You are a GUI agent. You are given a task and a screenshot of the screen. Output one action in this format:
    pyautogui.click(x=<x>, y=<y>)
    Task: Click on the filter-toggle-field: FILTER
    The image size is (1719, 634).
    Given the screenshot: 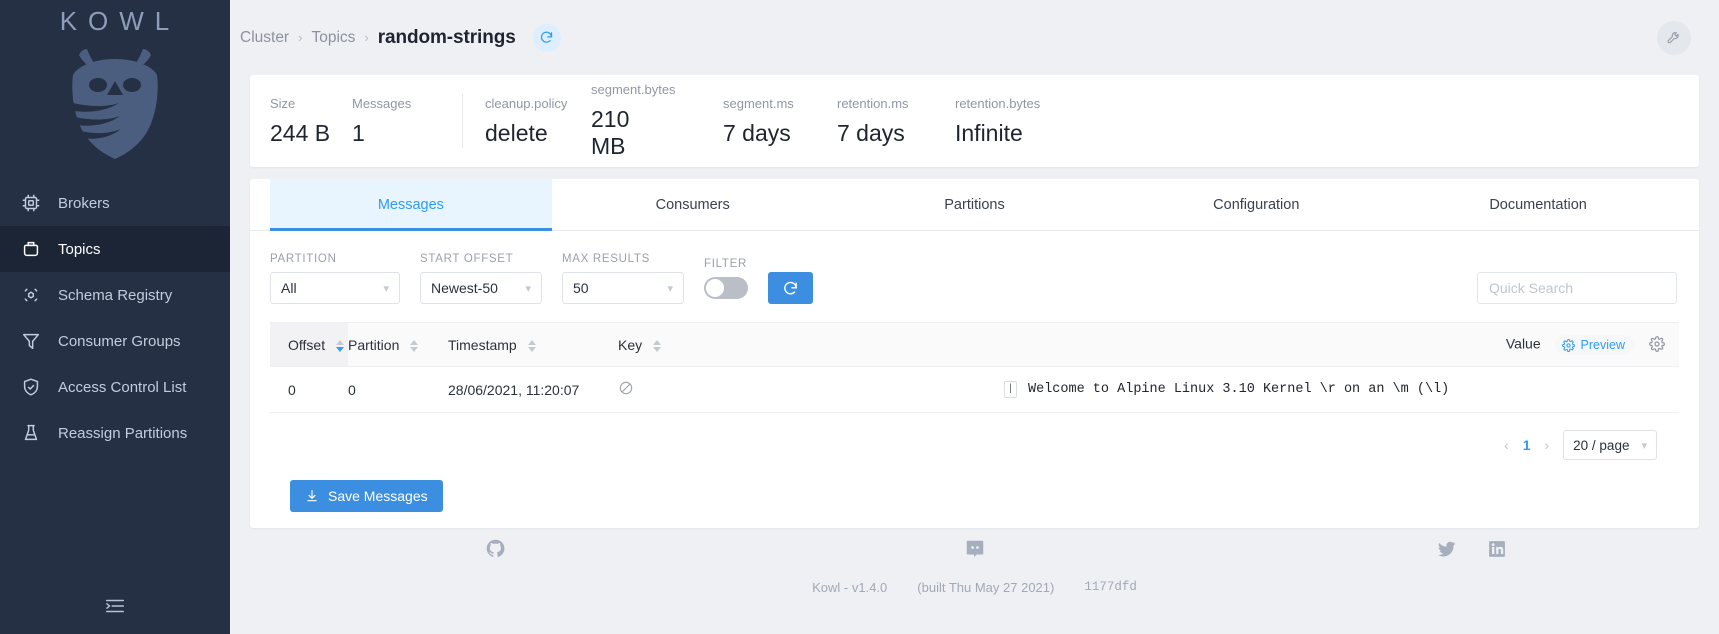 What is the action you would take?
    pyautogui.click(x=726, y=281)
    